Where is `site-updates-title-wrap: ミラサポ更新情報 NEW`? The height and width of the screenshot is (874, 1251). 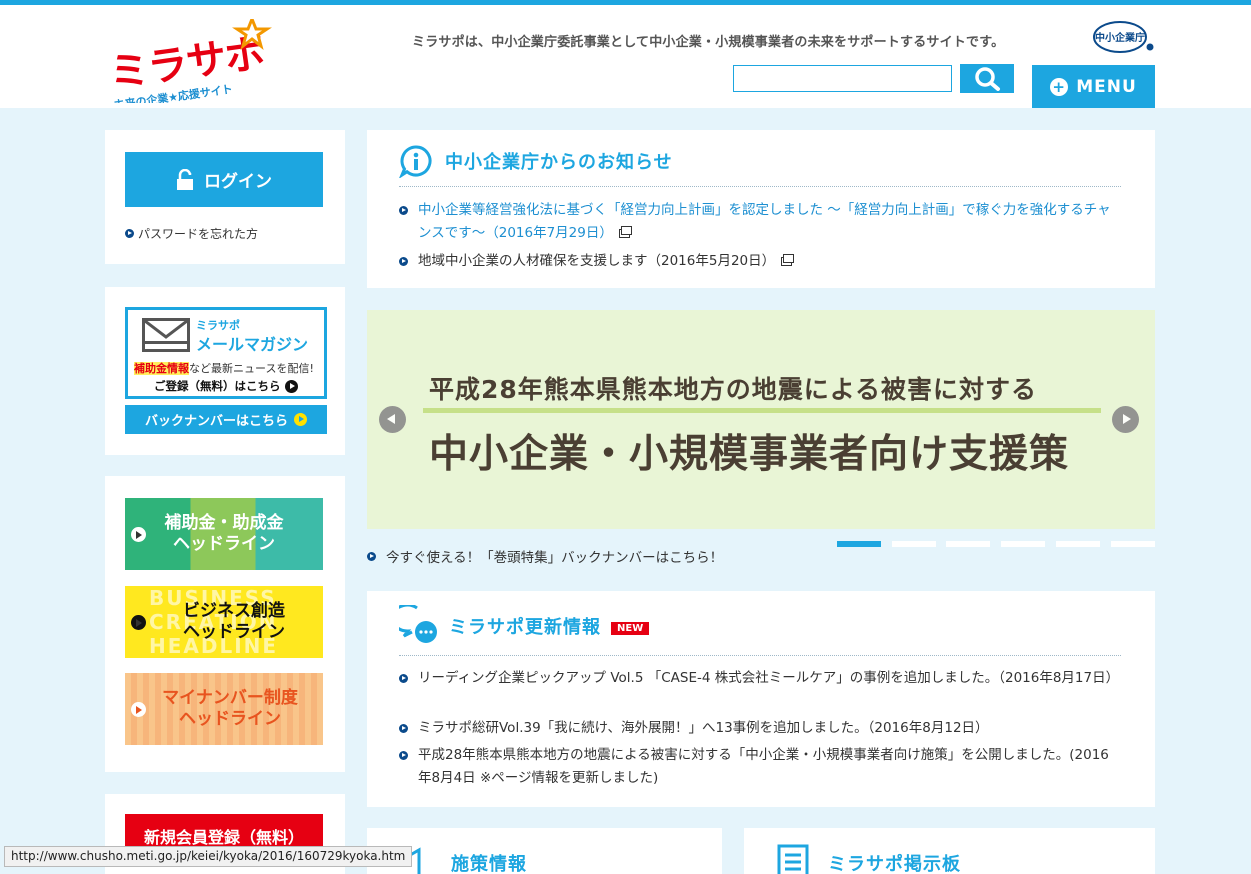 site-updates-title-wrap: ミラサポ更新情報 NEW is located at coordinates (549, 626).